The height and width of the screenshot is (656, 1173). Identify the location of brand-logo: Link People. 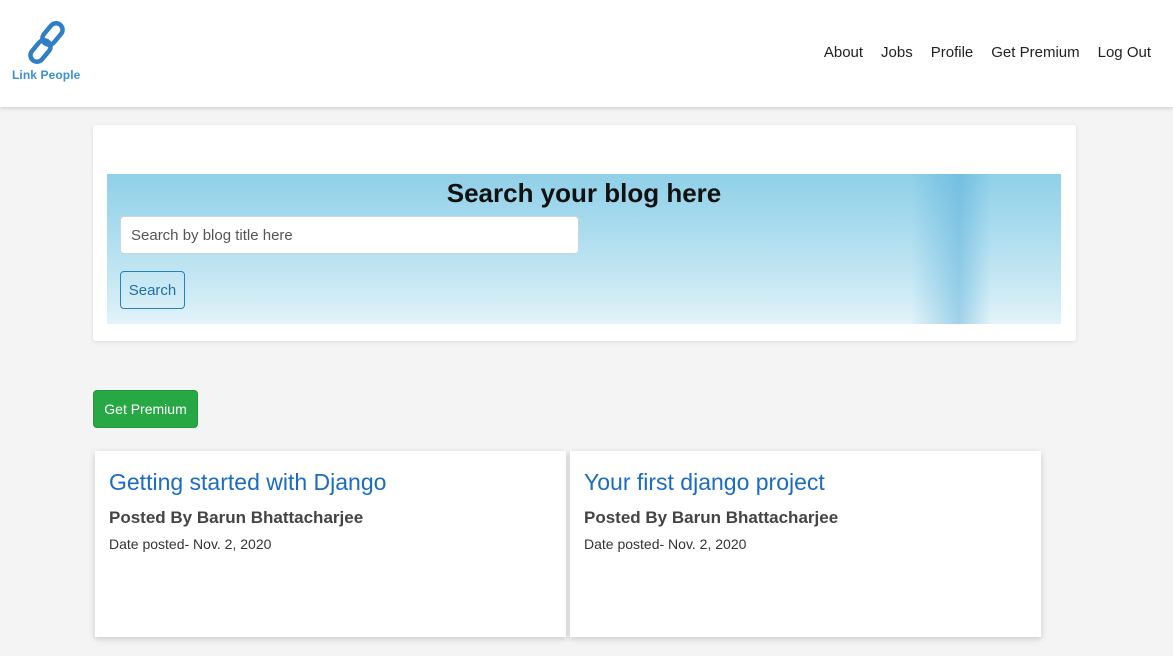
(52, 51).